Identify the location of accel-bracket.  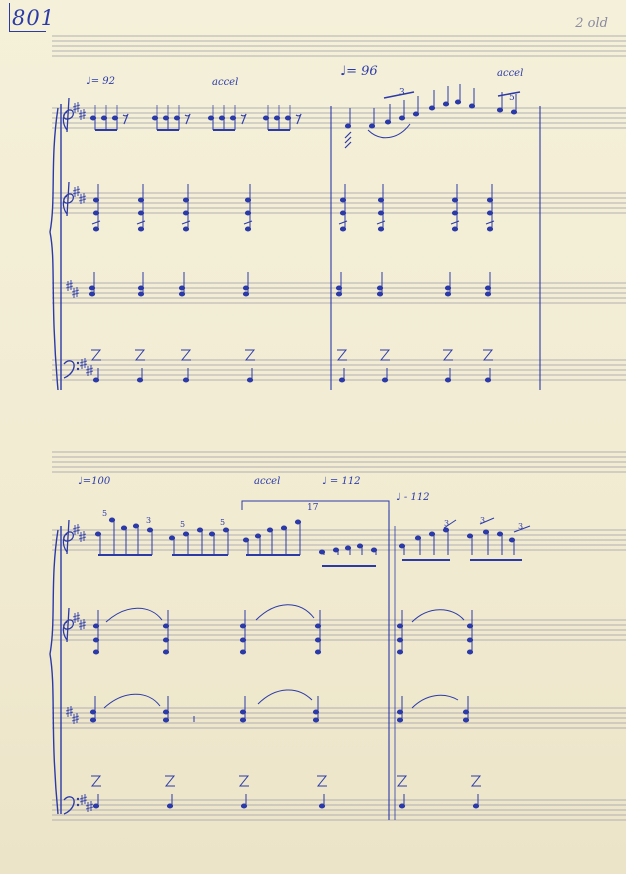
(315, 505).